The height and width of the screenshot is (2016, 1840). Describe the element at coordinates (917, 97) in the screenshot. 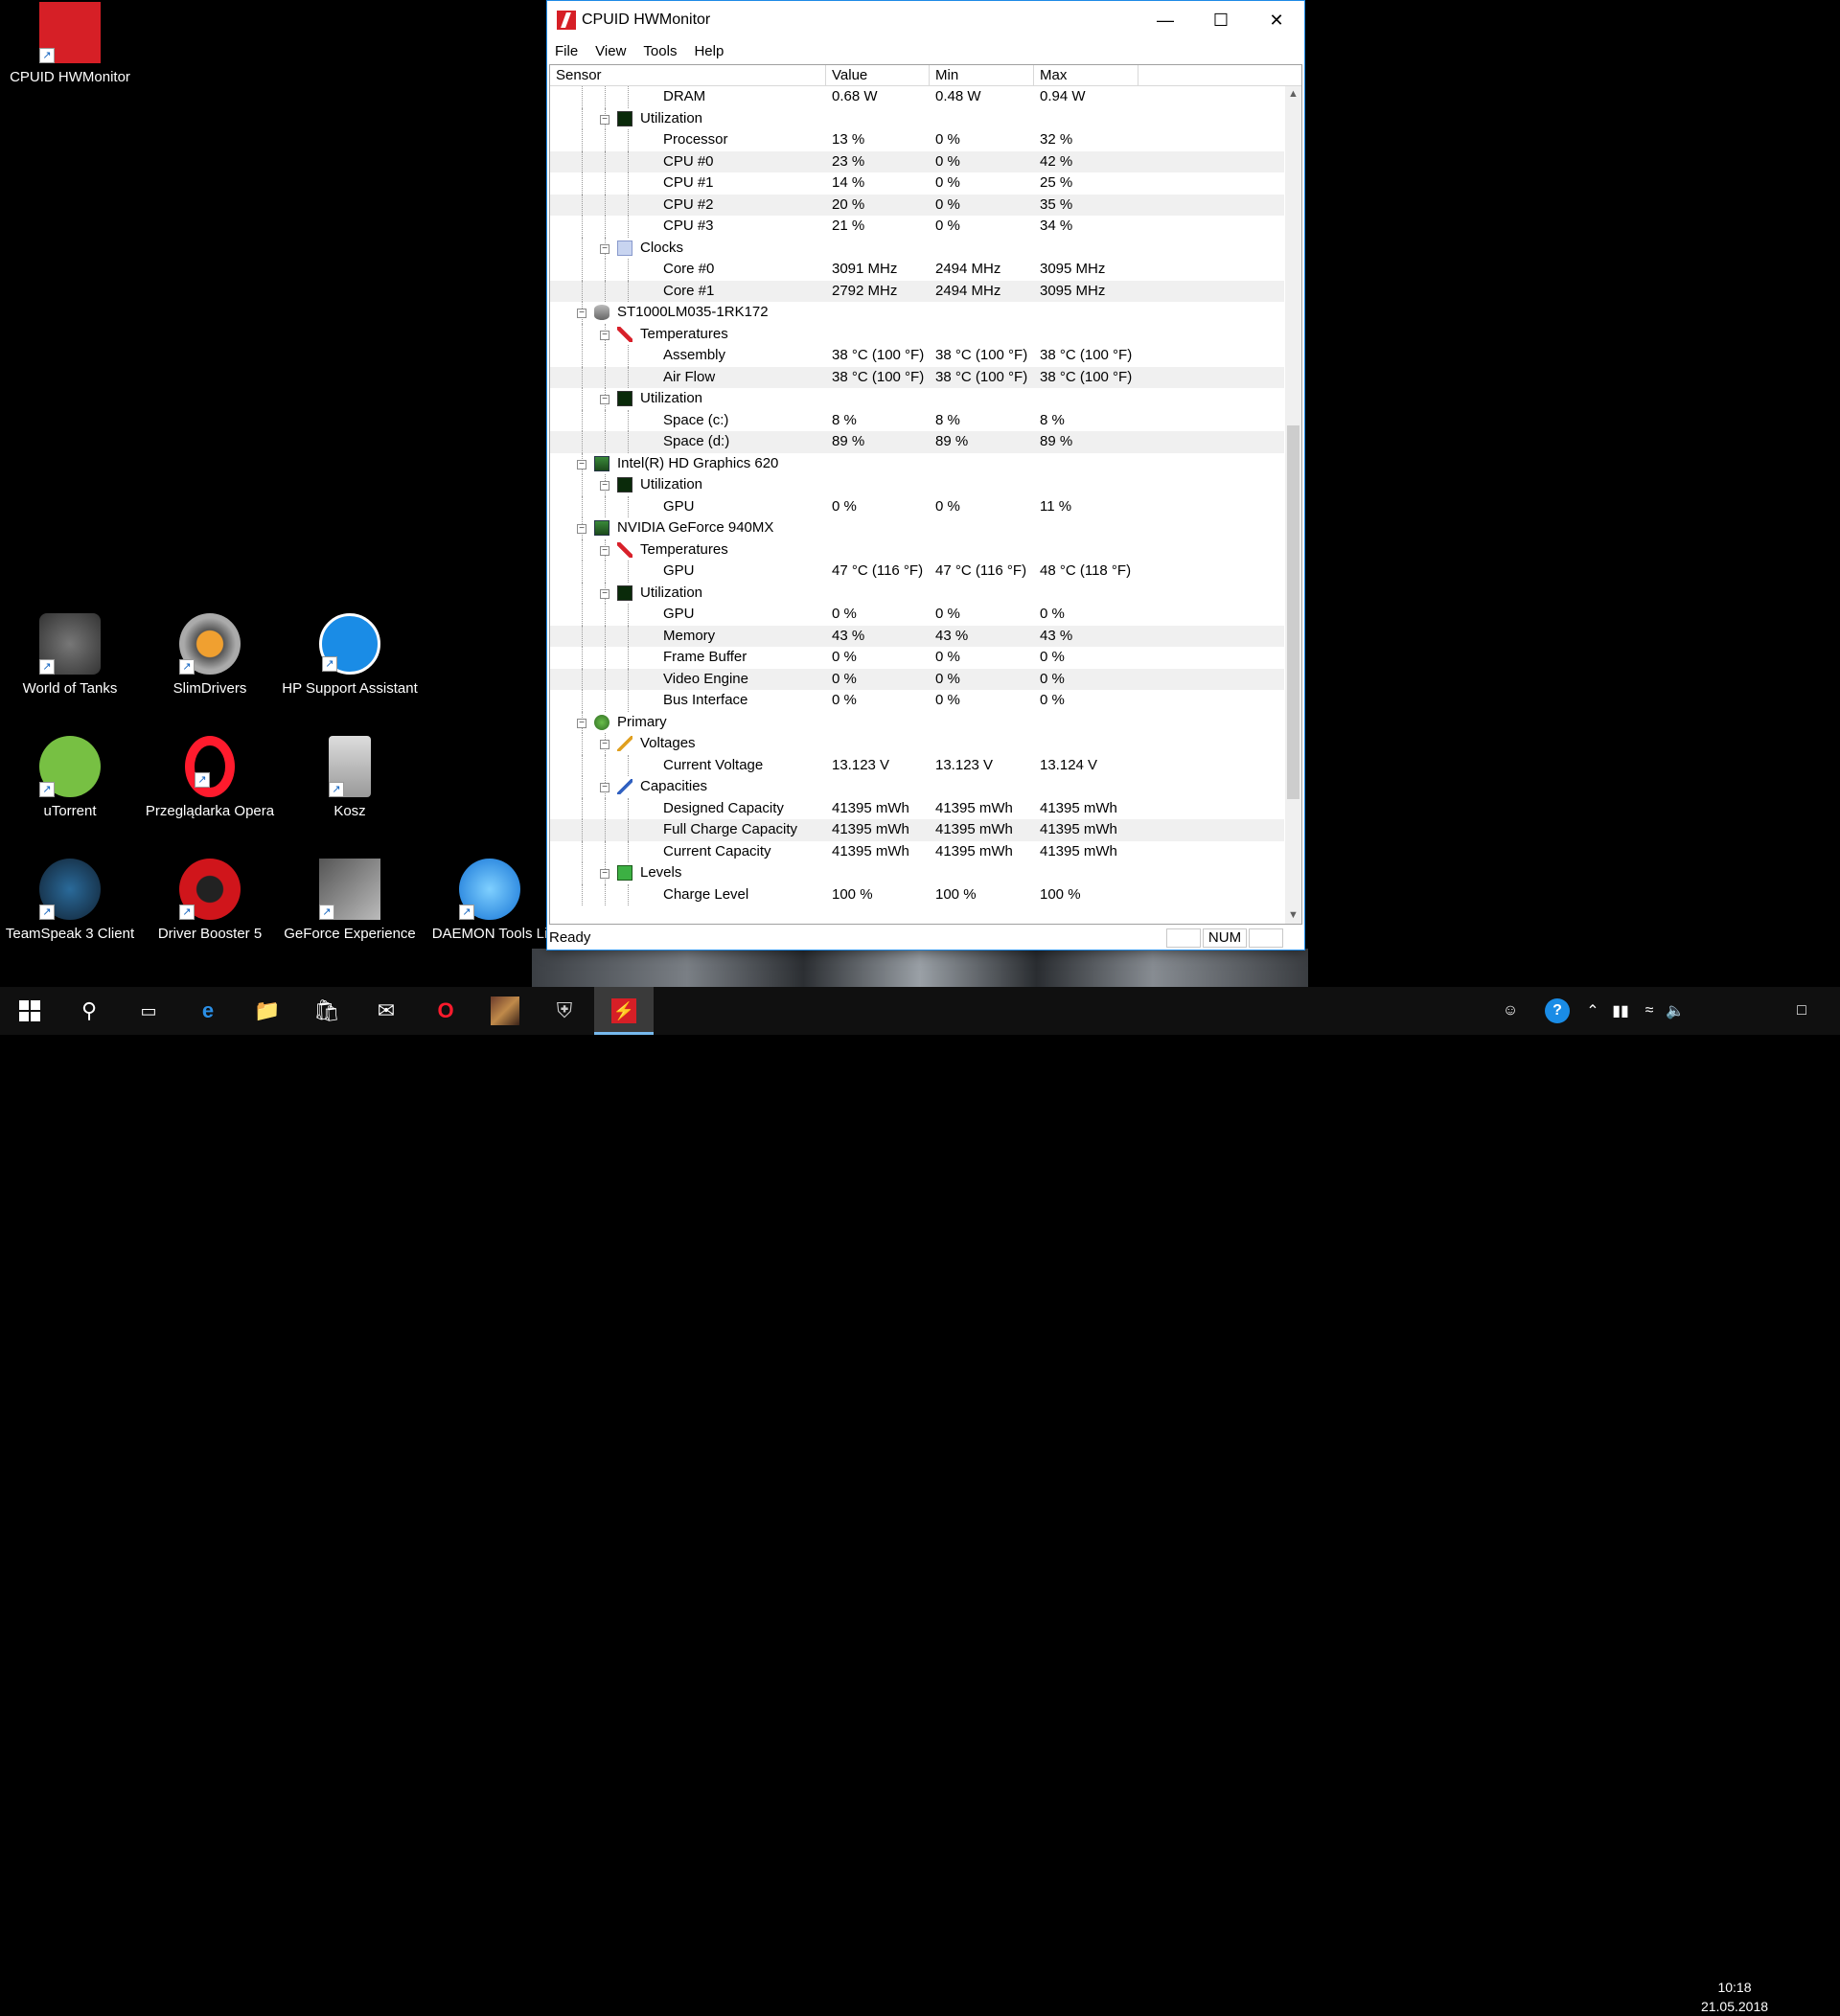

I see `table-row: DRAM 0.68 W 0.48 W 0.94 W` at that location.